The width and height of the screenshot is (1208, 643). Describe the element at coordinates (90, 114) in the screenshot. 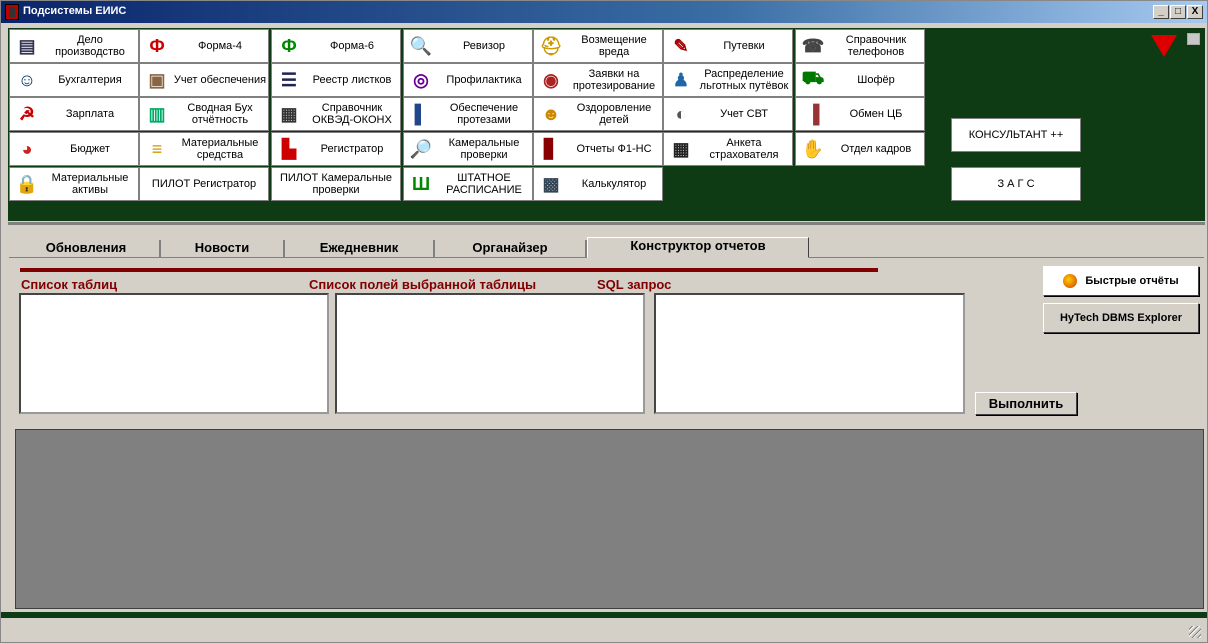

I see `subsystem-label: Зарплата` at that location.